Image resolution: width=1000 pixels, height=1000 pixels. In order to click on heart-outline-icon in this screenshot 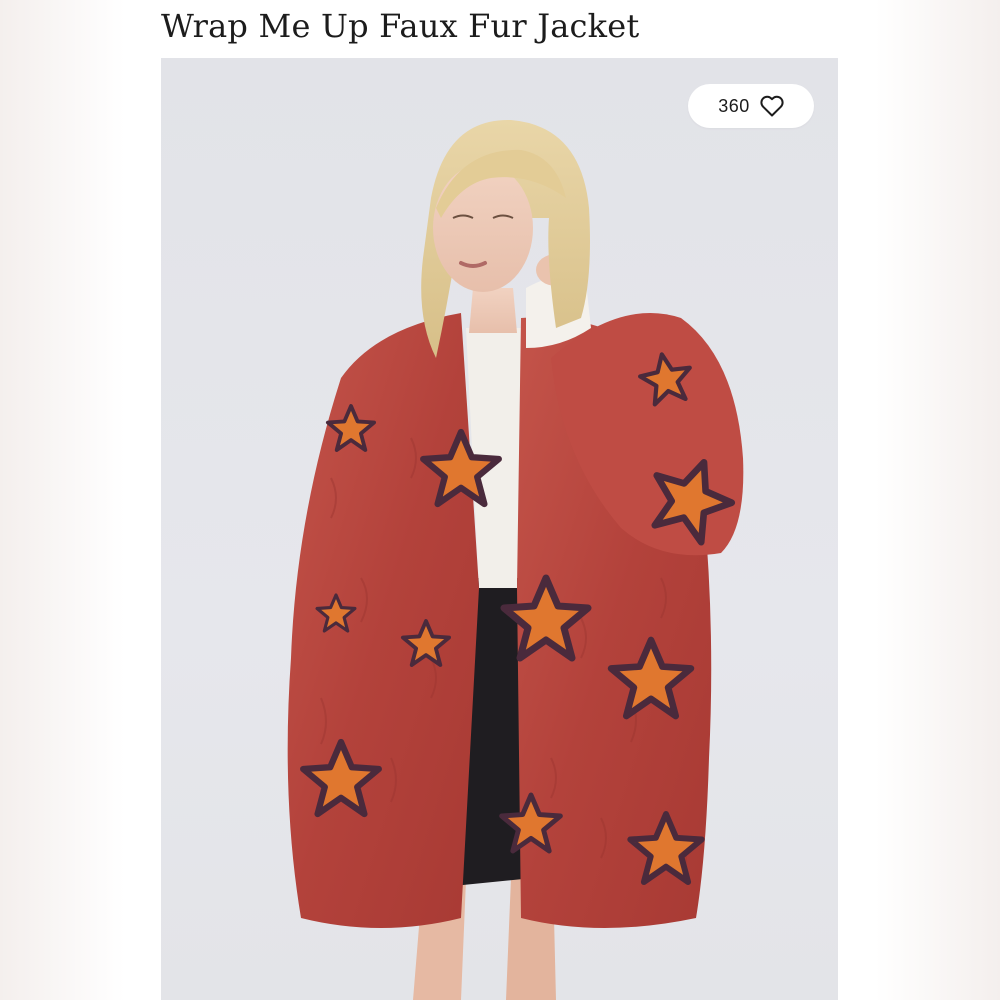, I will do `click(772, 106)`.